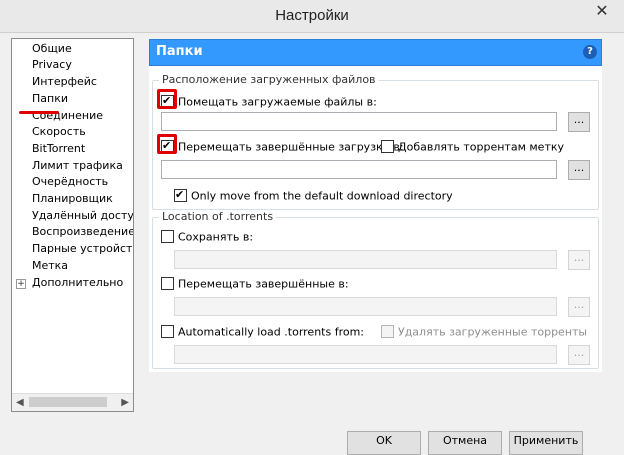  What do you see at coordinates (82, 231) in the screenshot?
I see `tree-item-playback: Воспроизведение` at bounding box center [82, 231].